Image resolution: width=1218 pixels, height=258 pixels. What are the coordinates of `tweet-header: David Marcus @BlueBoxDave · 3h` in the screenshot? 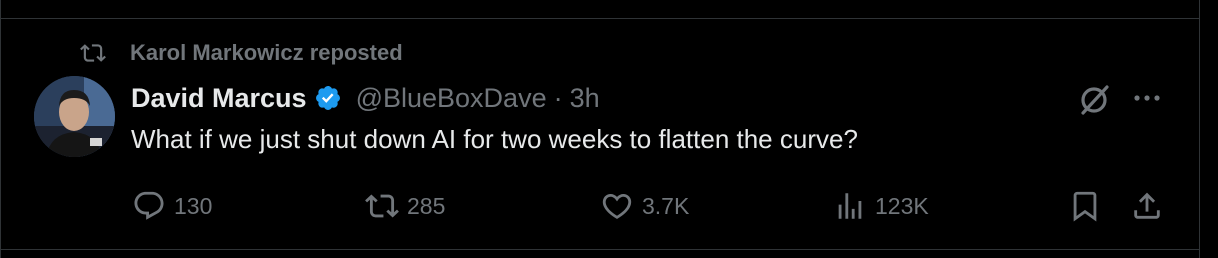 It's located at (365, 98).